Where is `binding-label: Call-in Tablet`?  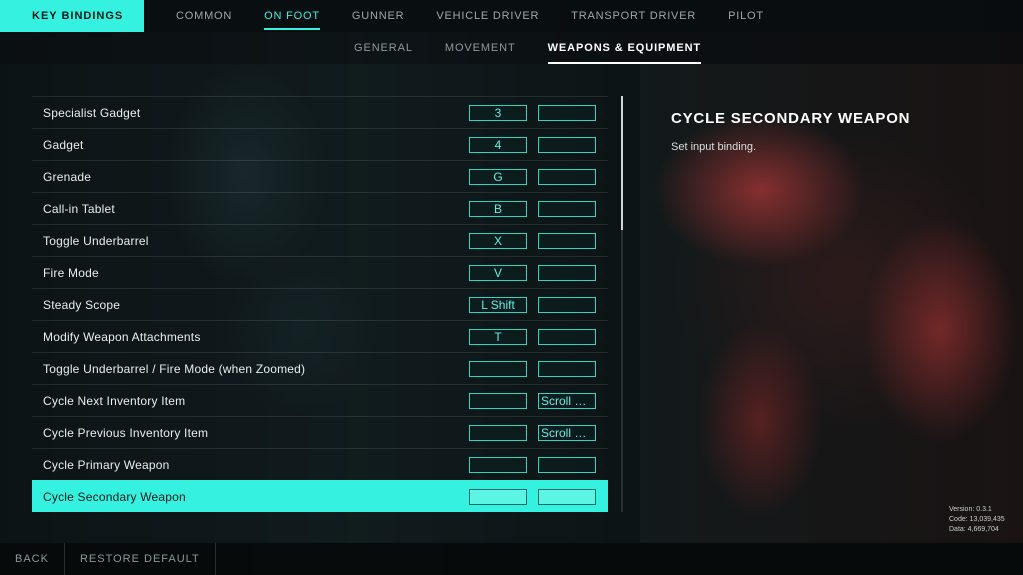 binding-label: Call-in Tablet is located at coordinates (79, 208).